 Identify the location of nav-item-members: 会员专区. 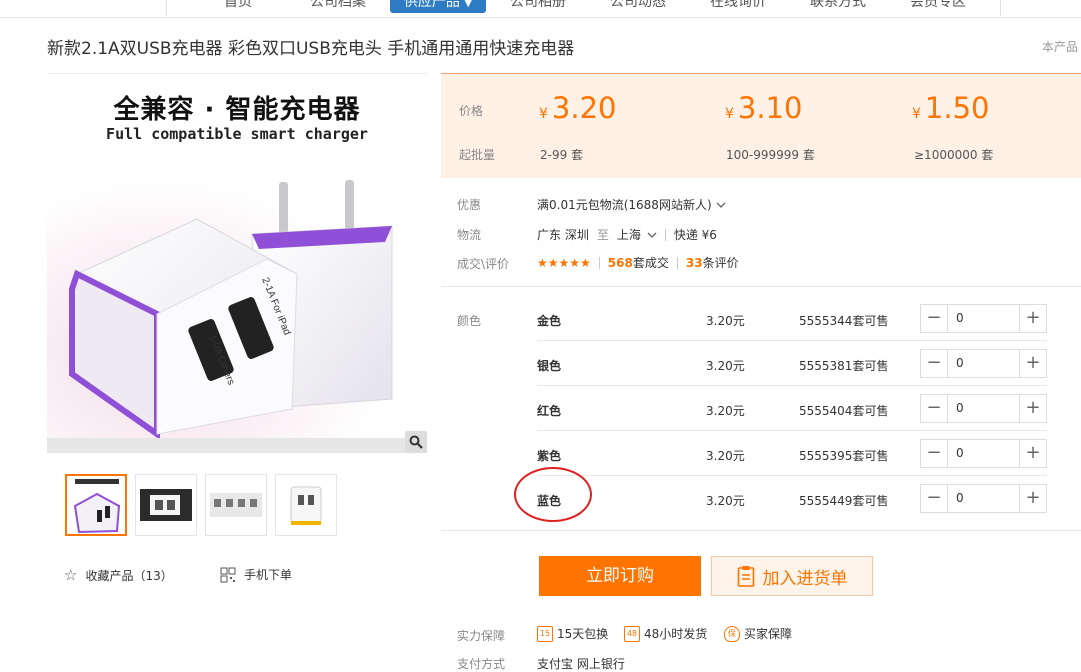
(938, 6).